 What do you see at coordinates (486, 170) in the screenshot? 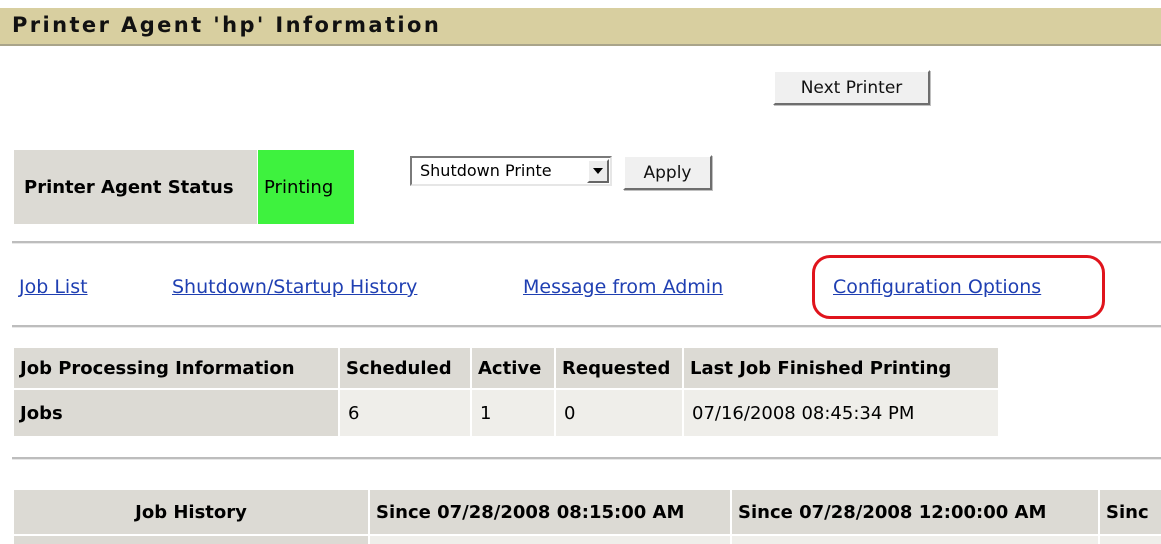
I see `printer-action-selected-value: Shutdown Printe` at bounding box center [486, 170].